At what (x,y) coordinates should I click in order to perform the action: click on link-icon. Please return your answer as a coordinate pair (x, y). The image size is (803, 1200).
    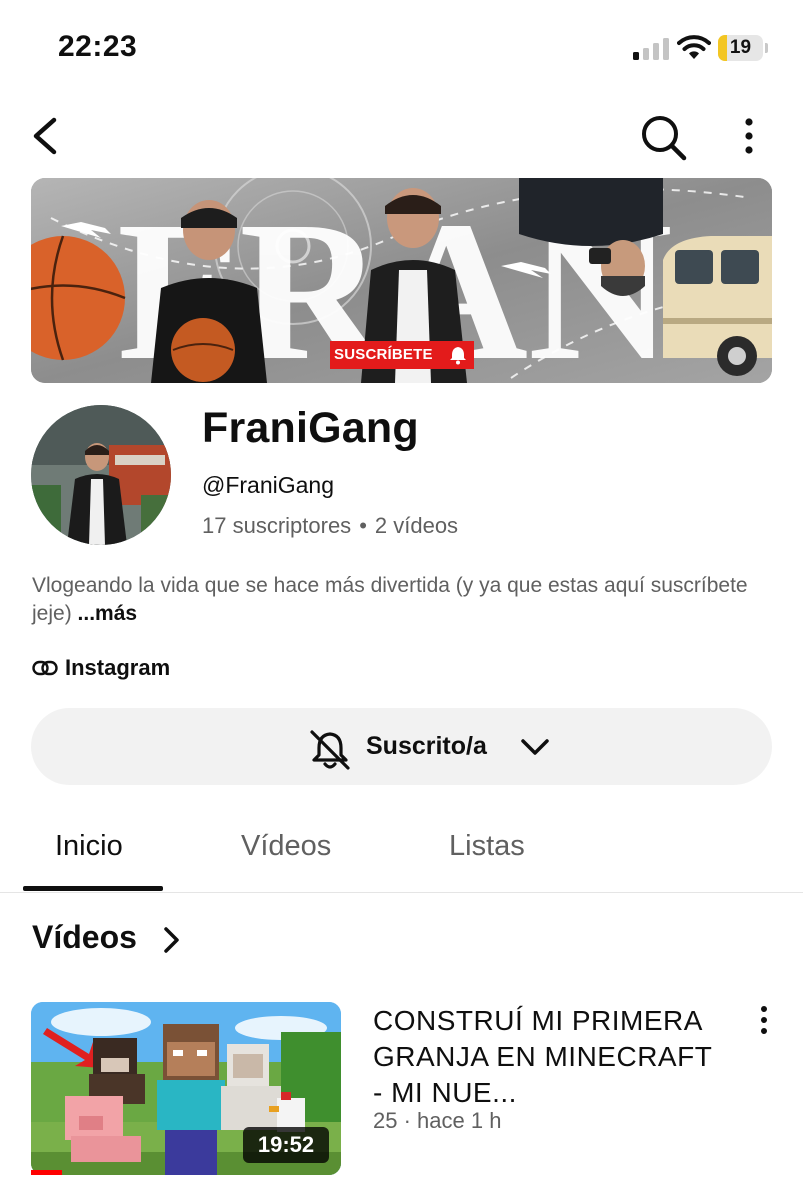
    Looking at the image, I should click on (45, 668).